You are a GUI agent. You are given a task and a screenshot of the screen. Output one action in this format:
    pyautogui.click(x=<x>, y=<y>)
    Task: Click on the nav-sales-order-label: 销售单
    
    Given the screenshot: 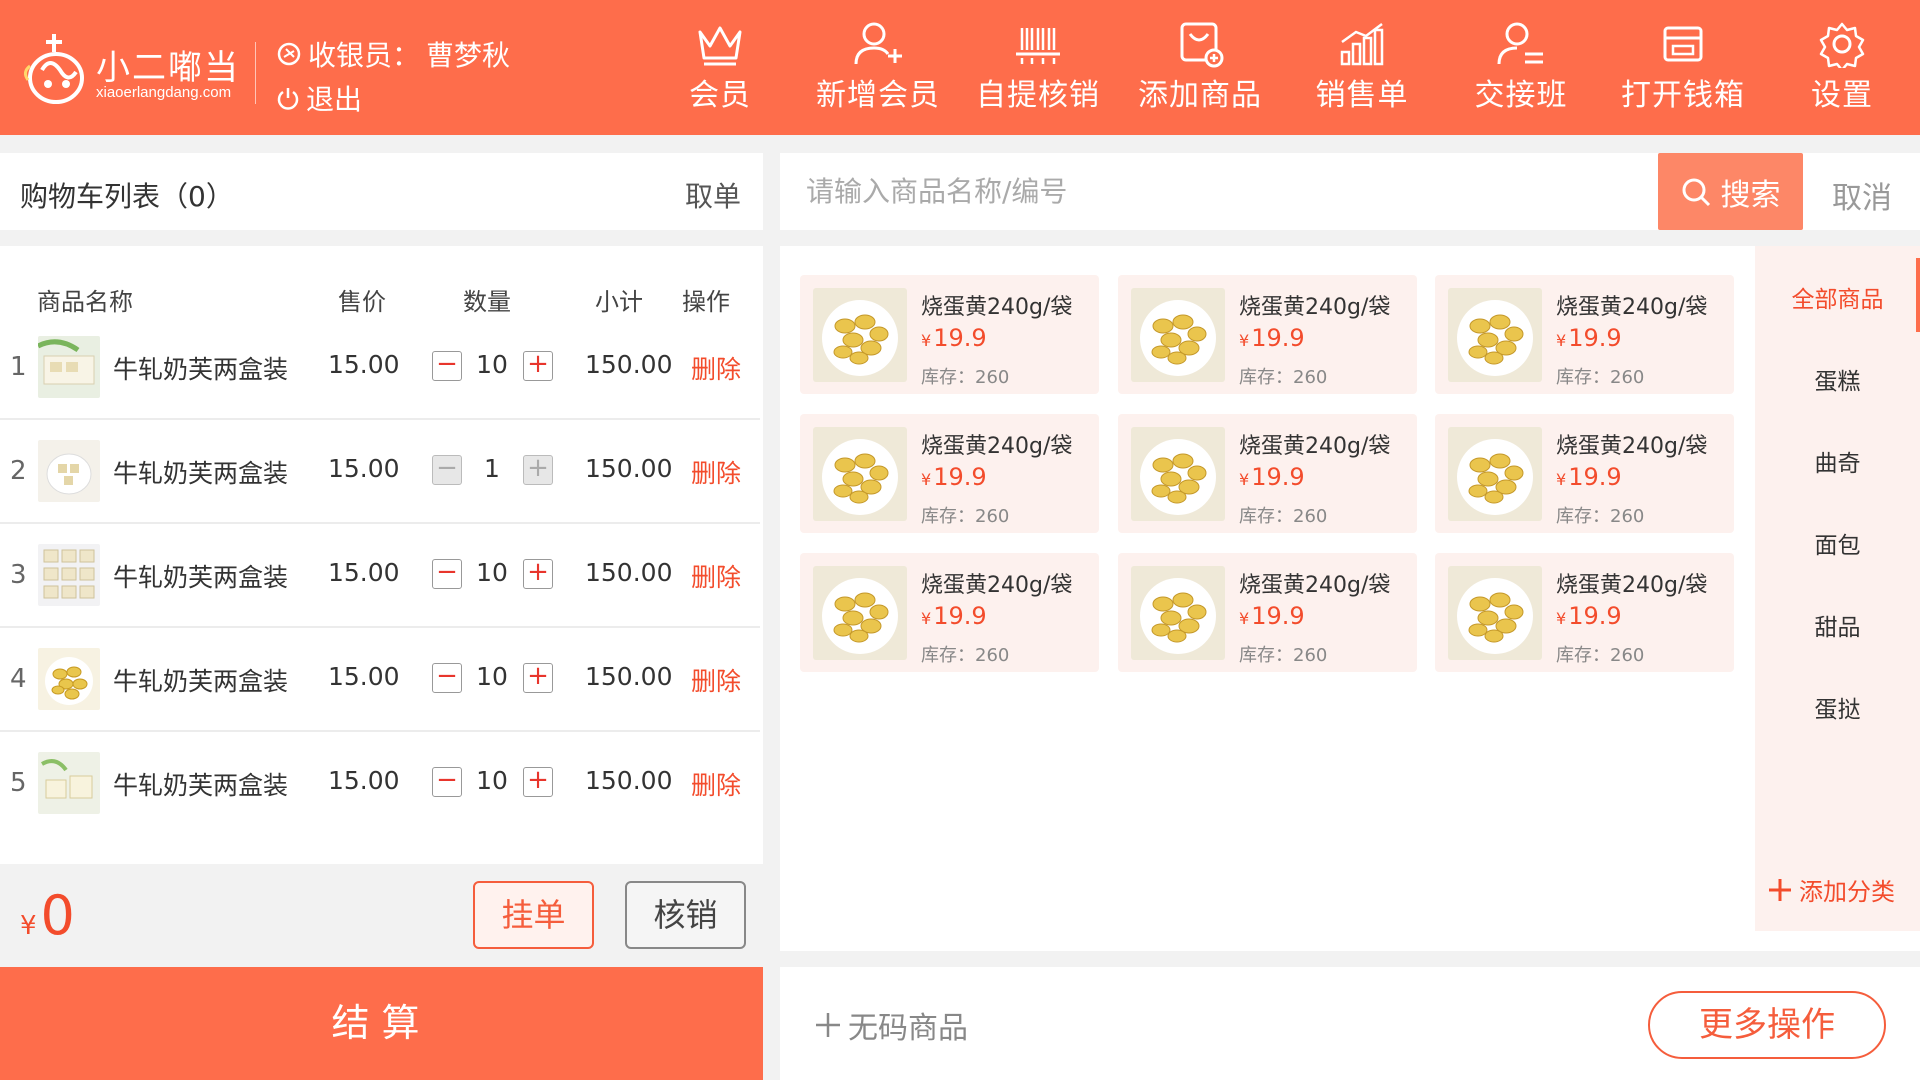 What is the action you would take?
    pyautogui.click(x=1362, y=95)
    